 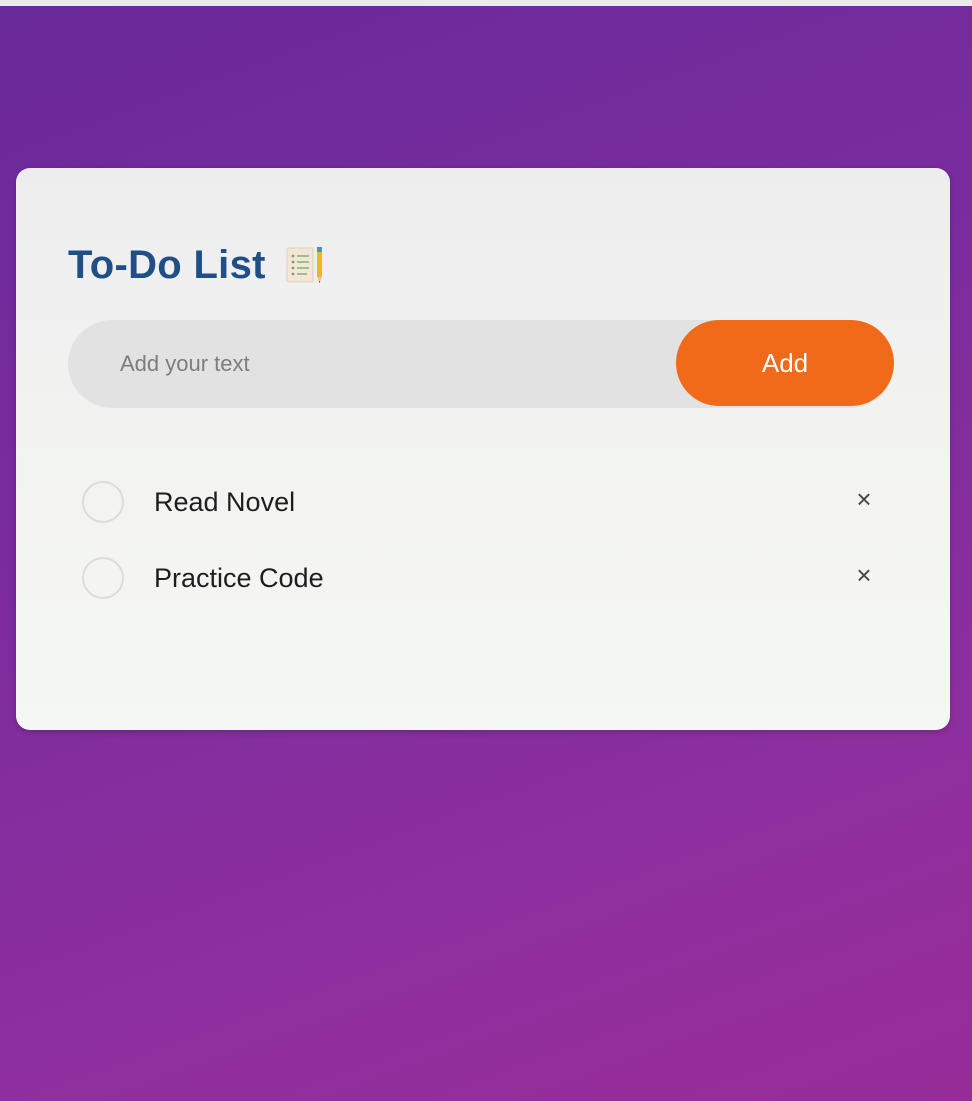 What do you see at coordinates (306, 265) in the screenshot?
I see `notepad-pencil-icon` at bounding box center [306, 265].